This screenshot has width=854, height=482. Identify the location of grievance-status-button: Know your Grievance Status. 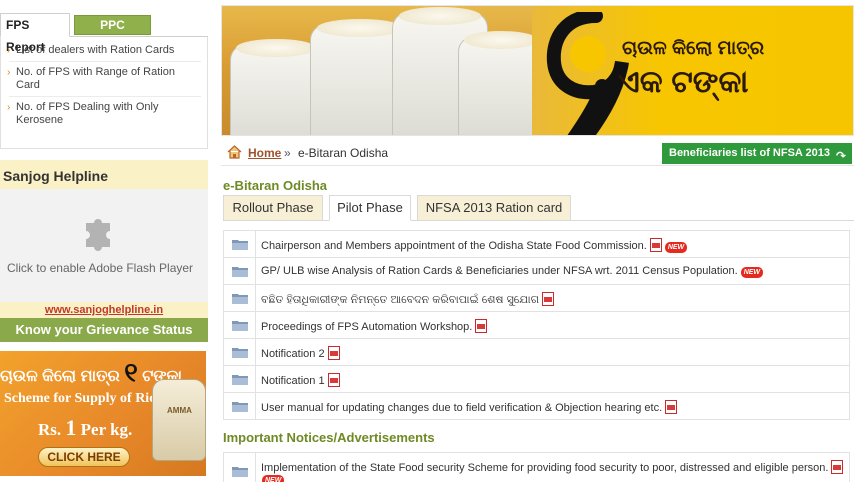
(104, 330).